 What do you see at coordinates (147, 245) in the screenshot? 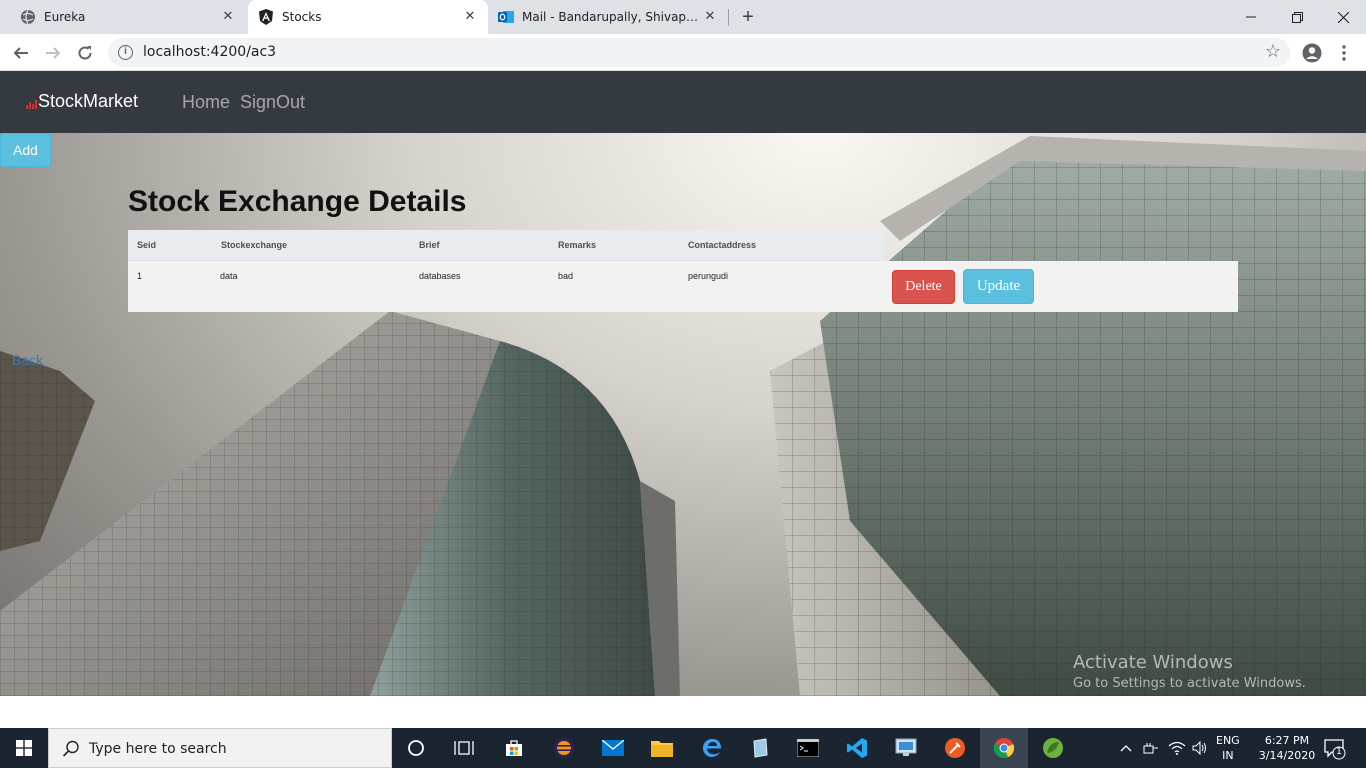
I see `column-header-seid: Seid` at bounding box center [147, 245].